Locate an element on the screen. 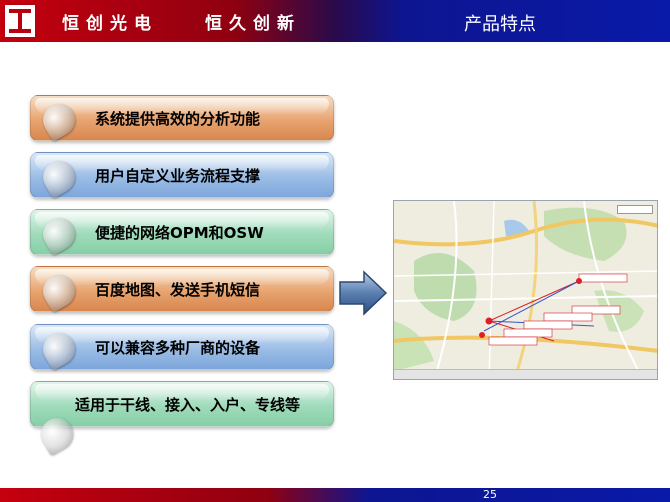  map-image is located at coordinates (525, 290).